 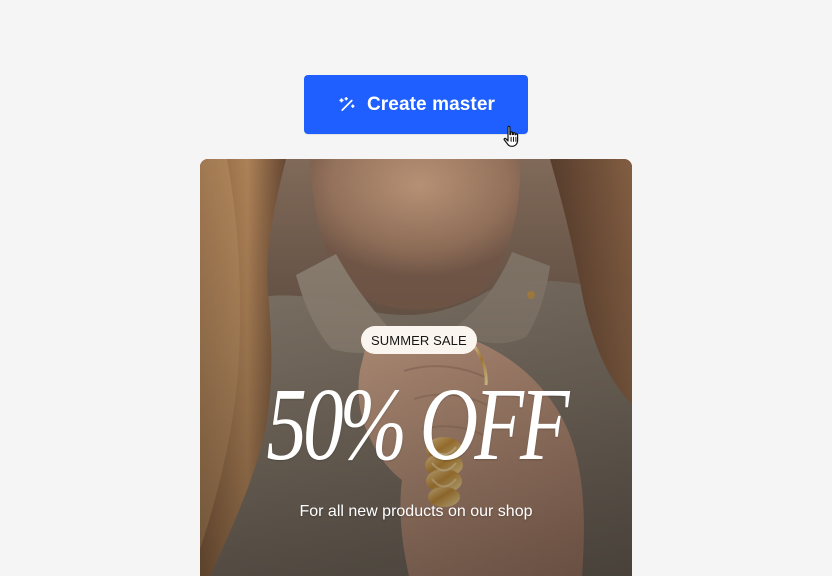 I want to click on banner-subtext: For all new products on our shop, so click(x=416, y=511).